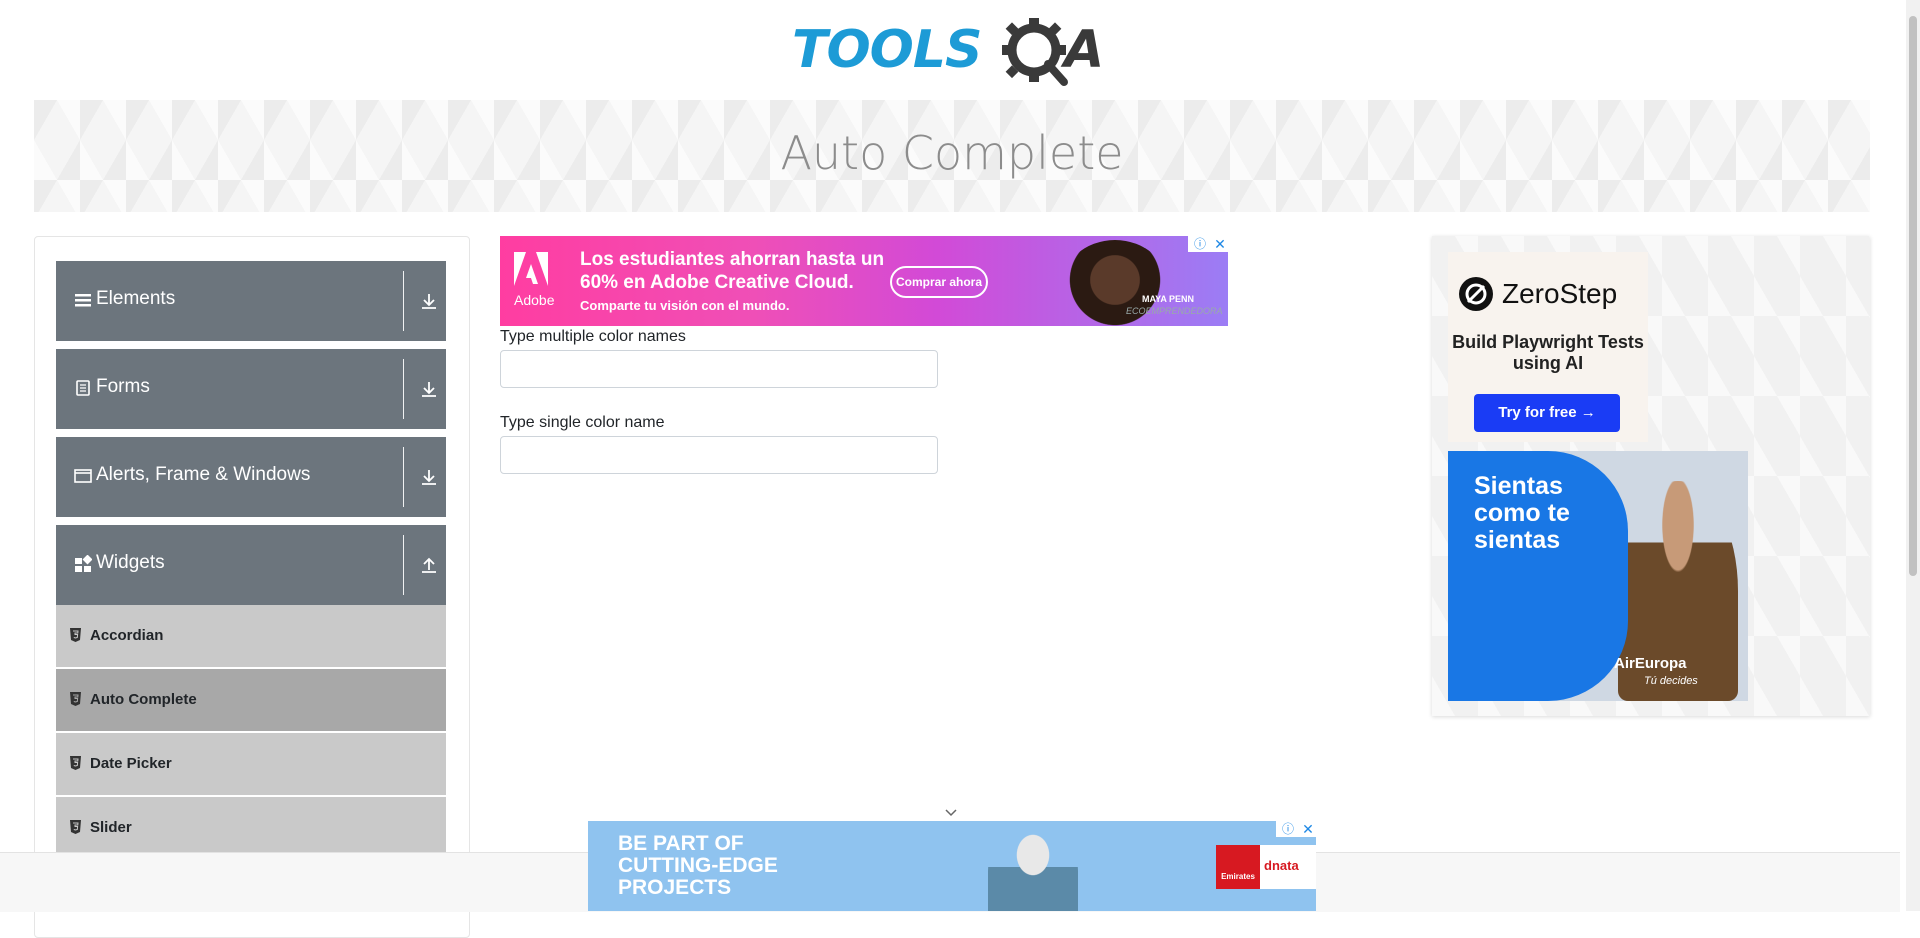 The width and height of the screenshot is (1920, 938). Describe the element at coordinates (83, 476) in the screenshot. I see `window-icon` at that location.